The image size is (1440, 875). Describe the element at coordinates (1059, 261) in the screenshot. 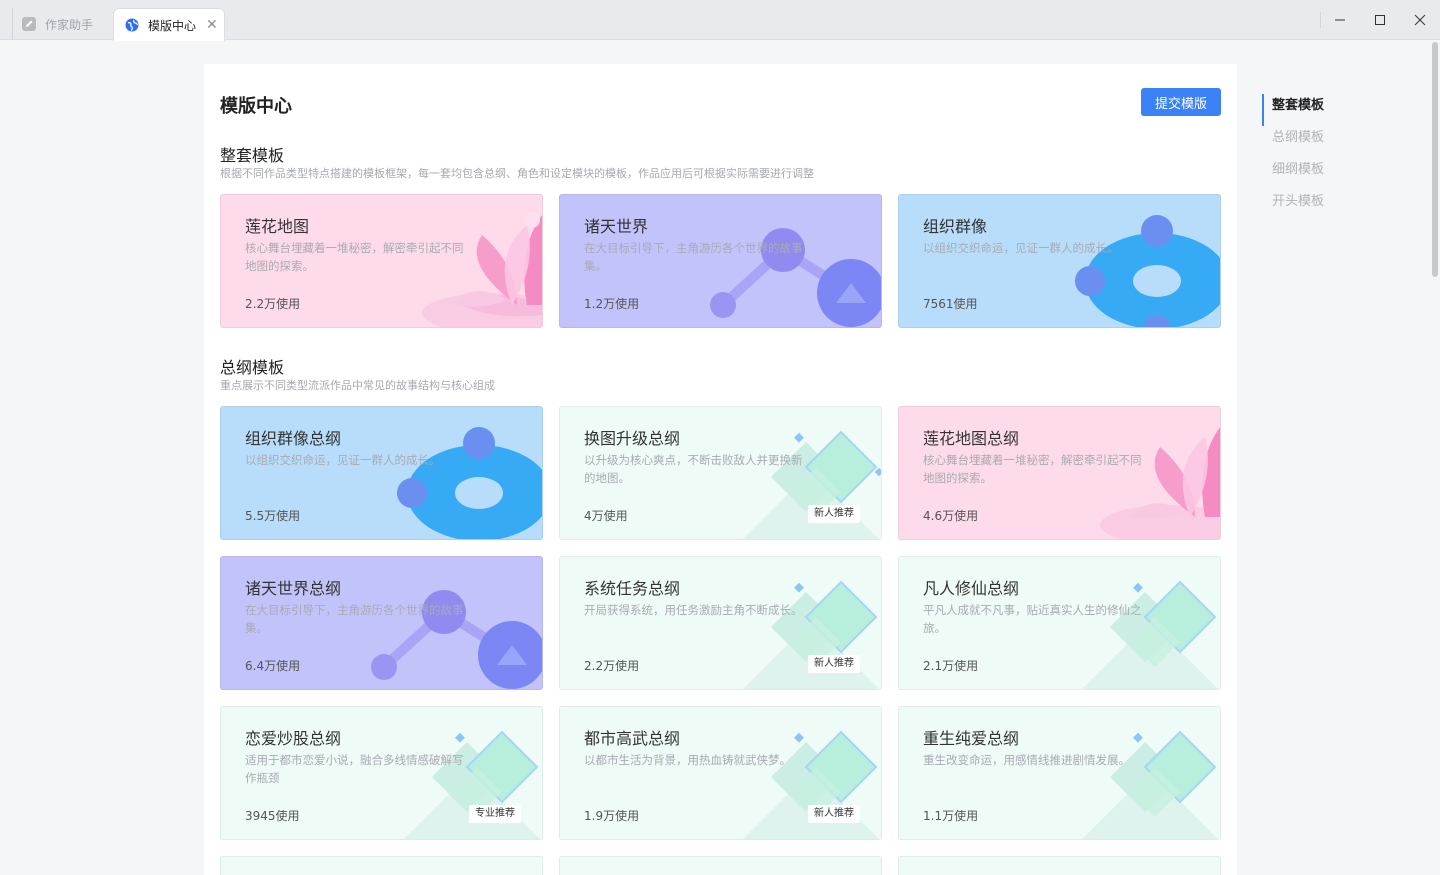

I see `template-card: 组织群像 以组织交织命运，见证一群人的成长。 7561使用` at that location.